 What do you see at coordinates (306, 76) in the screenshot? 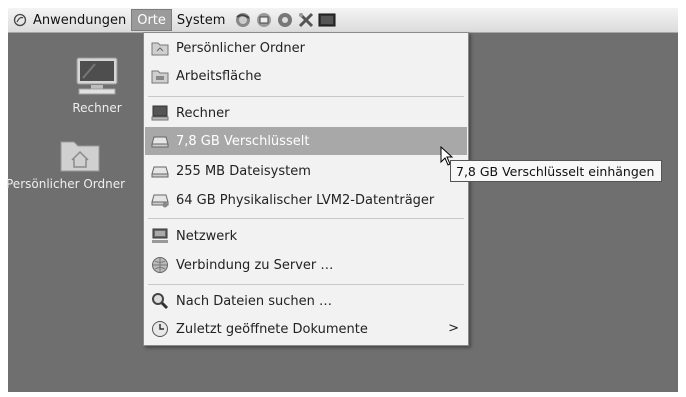
I see `menu-item-desktop: Arbeitsfläche` at bounding box center [306, 76].